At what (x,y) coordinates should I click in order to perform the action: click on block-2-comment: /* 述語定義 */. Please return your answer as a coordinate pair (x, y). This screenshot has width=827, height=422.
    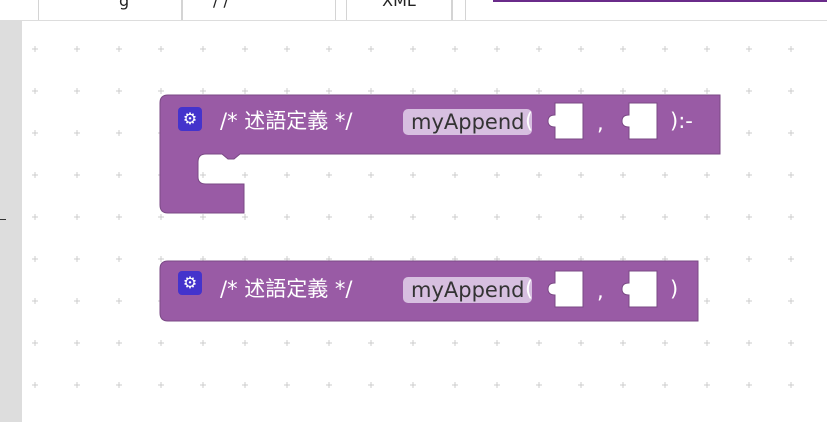
    Looking at the image, I should click on (286, 289).